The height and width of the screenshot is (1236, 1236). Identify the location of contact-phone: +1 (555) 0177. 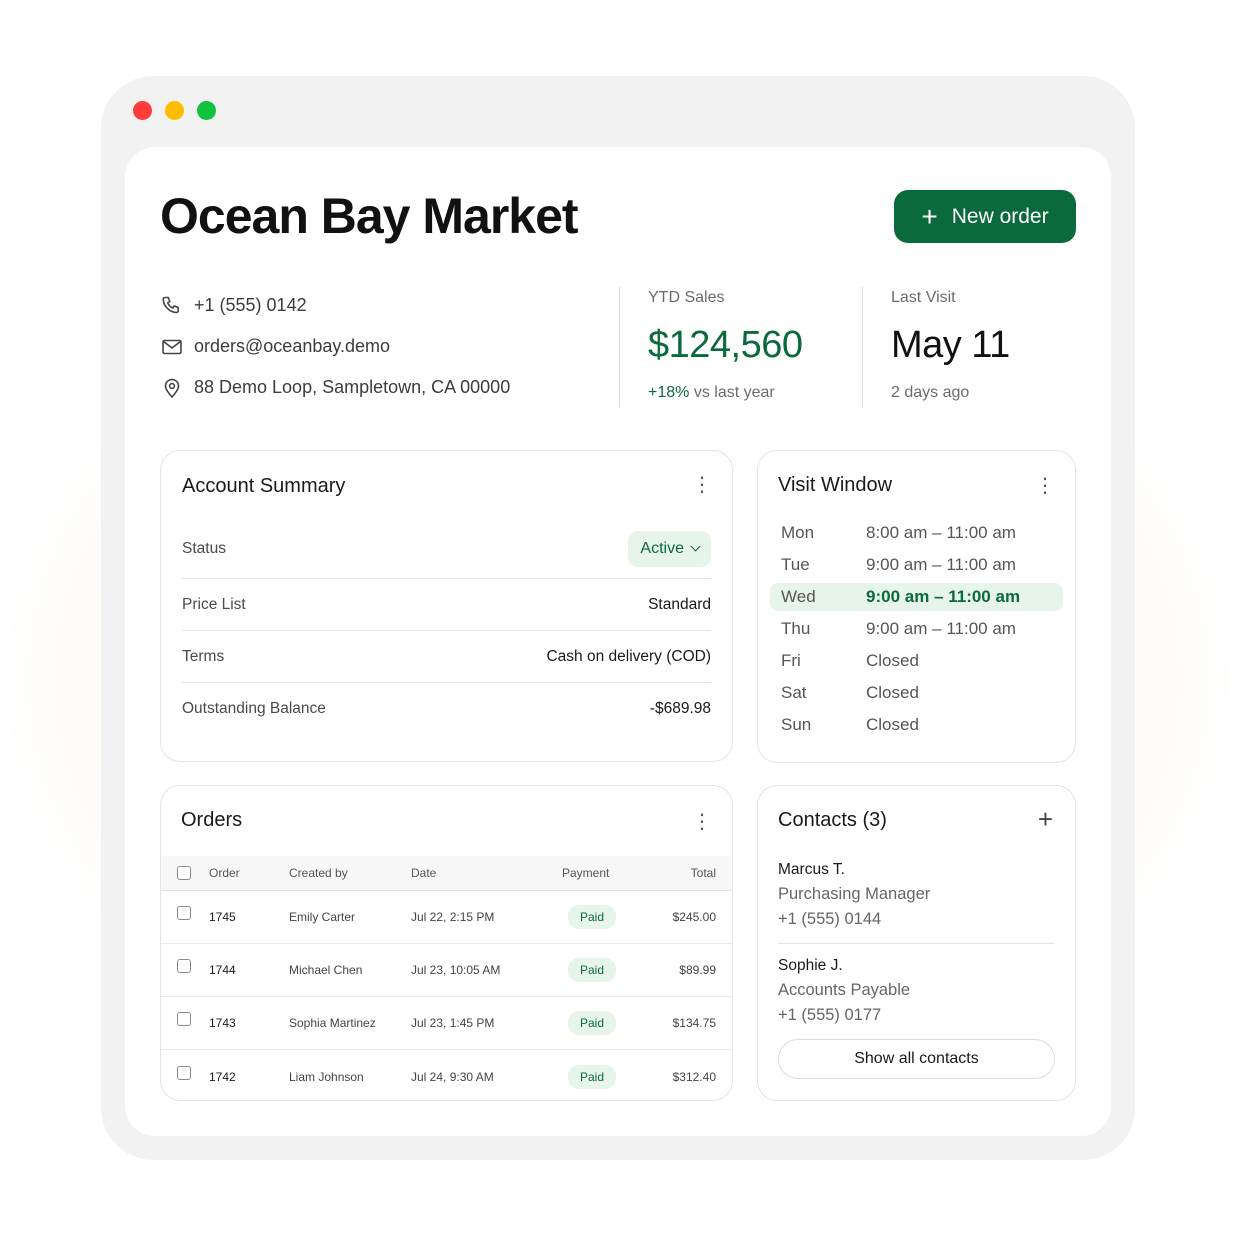
(916, 1015).